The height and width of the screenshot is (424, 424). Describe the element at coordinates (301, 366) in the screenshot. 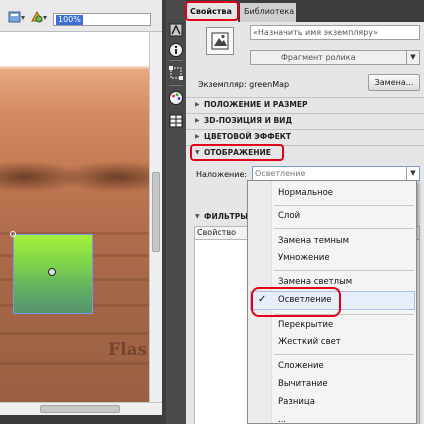

I see `dropdown-item: Сложение` at that location.